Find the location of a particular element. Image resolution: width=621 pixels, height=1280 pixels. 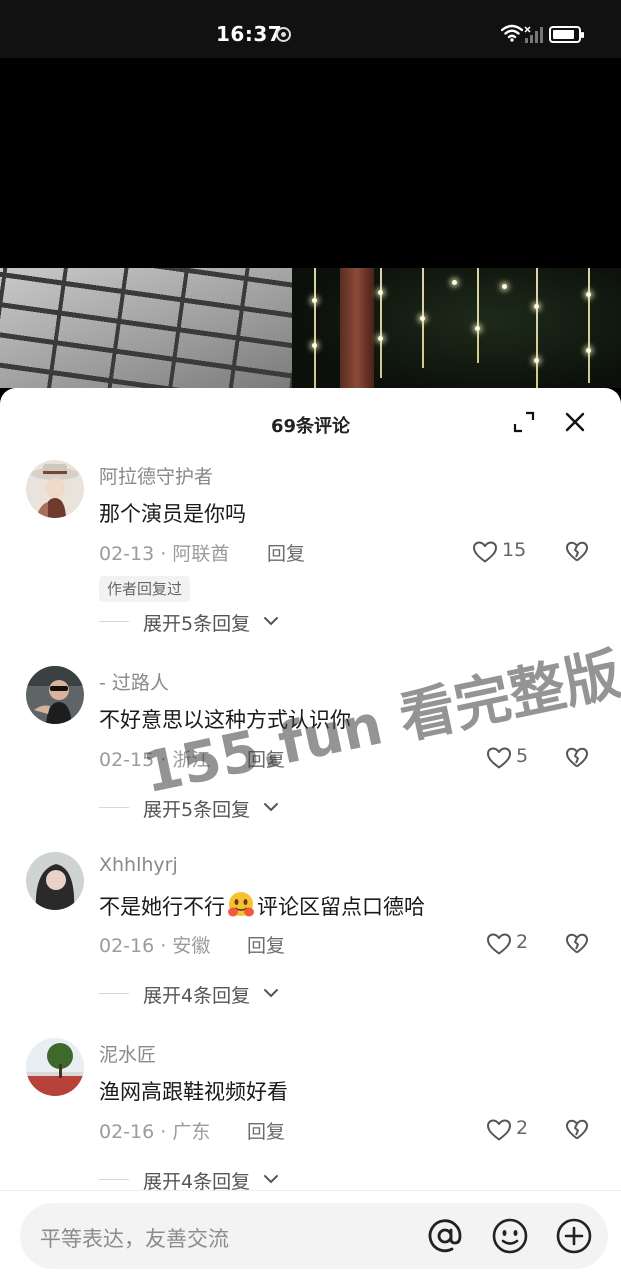

video-lights-scene is located at coordinates (456, 328).